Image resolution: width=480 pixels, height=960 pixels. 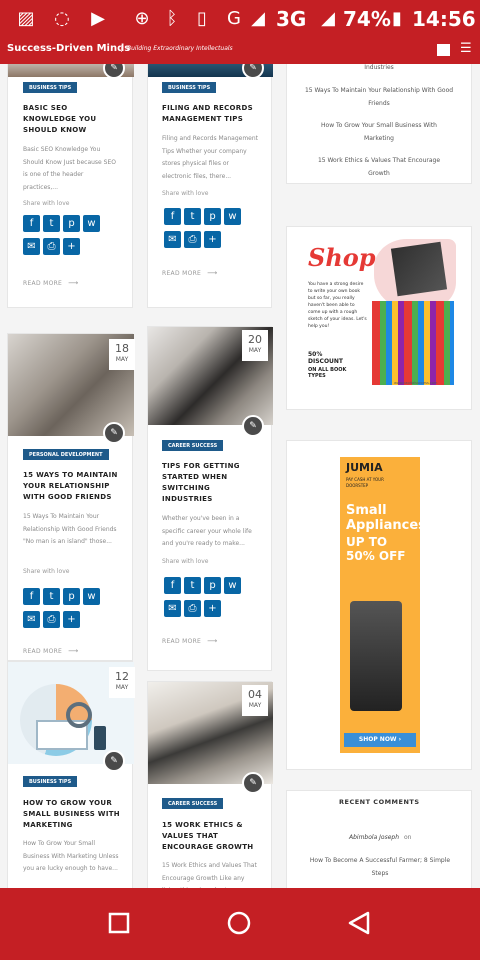 What do you see at coordinates (444, 19) in the screenshot?
I see `clock: 14:56` at bounding box center [444, 19].